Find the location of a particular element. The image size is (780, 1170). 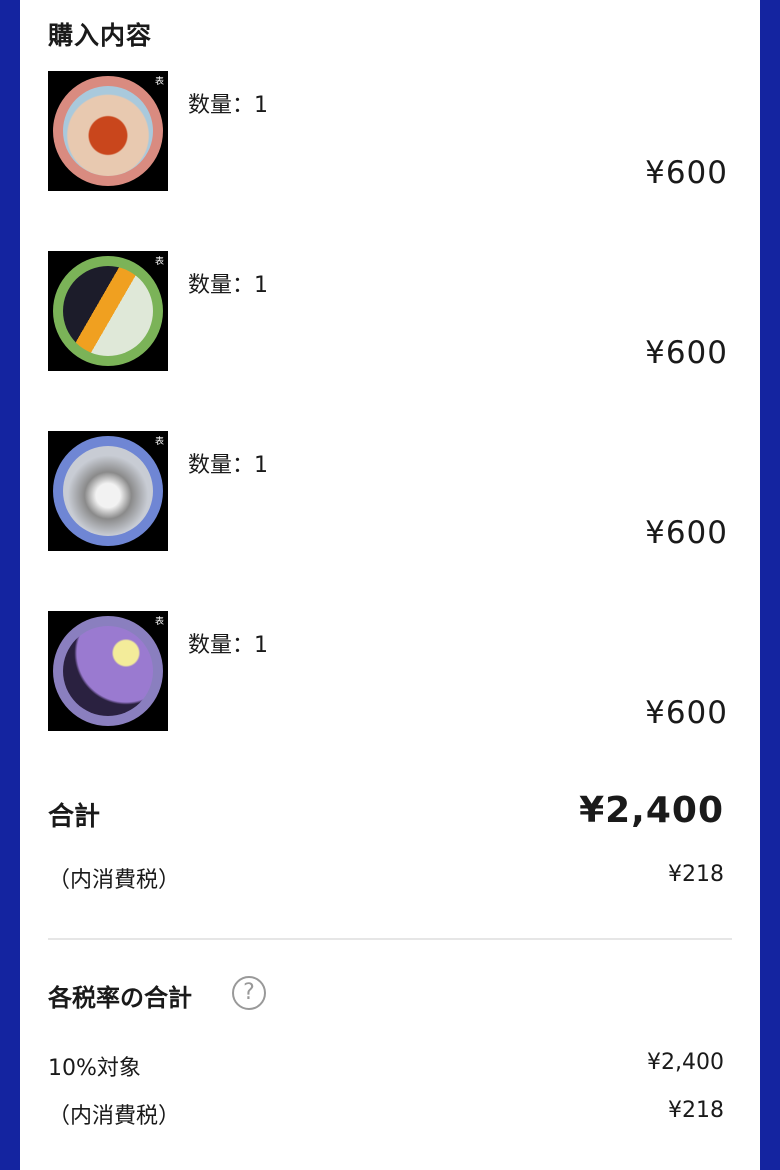

toucan-coin-image: 表 is located at coordinates (108, 311).